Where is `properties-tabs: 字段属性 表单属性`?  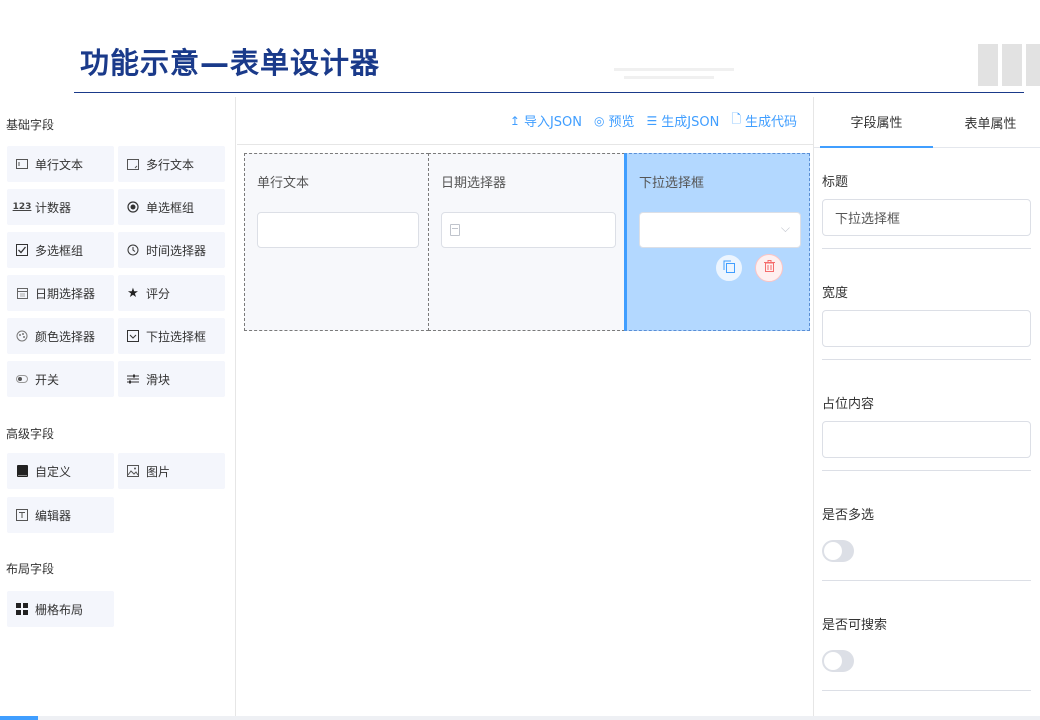
properties-tabs: 字段属性 表单属性 is located at coordinates (927, 122).